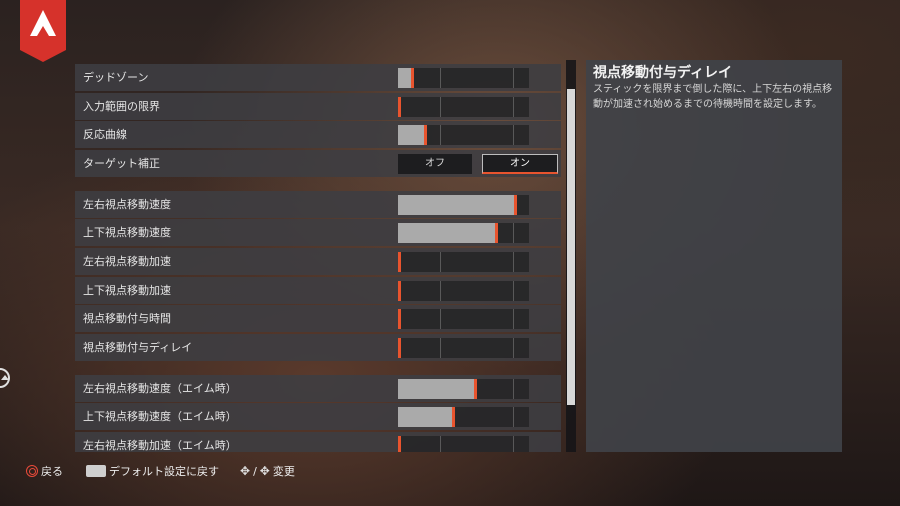 The height and width of the screenshot is (506, 900). Describe the element at coordinates (264, 471) in the screenshot. I see `dpad-up-down-icon: ✥` at that location.